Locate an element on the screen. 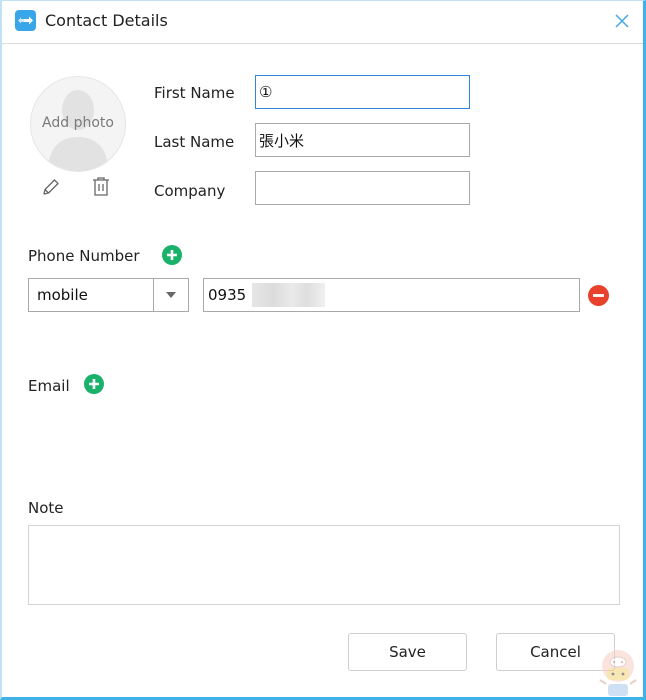 This screenshot has width=646, height=700. first-name-input is located at coordinates (362, 92).